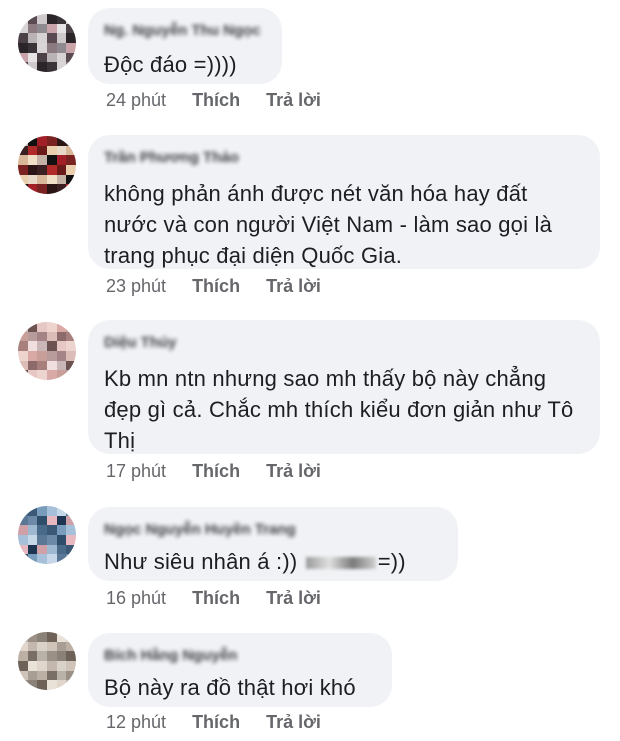 The image size is (620, 741). I want to click on redacted-text, so click(340, 563).